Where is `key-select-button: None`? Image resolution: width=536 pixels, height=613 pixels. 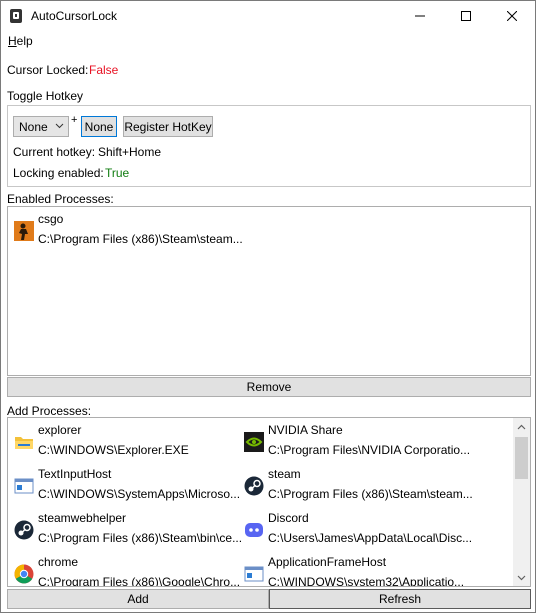
key-select-button: None is located at coordinates (99, 126).